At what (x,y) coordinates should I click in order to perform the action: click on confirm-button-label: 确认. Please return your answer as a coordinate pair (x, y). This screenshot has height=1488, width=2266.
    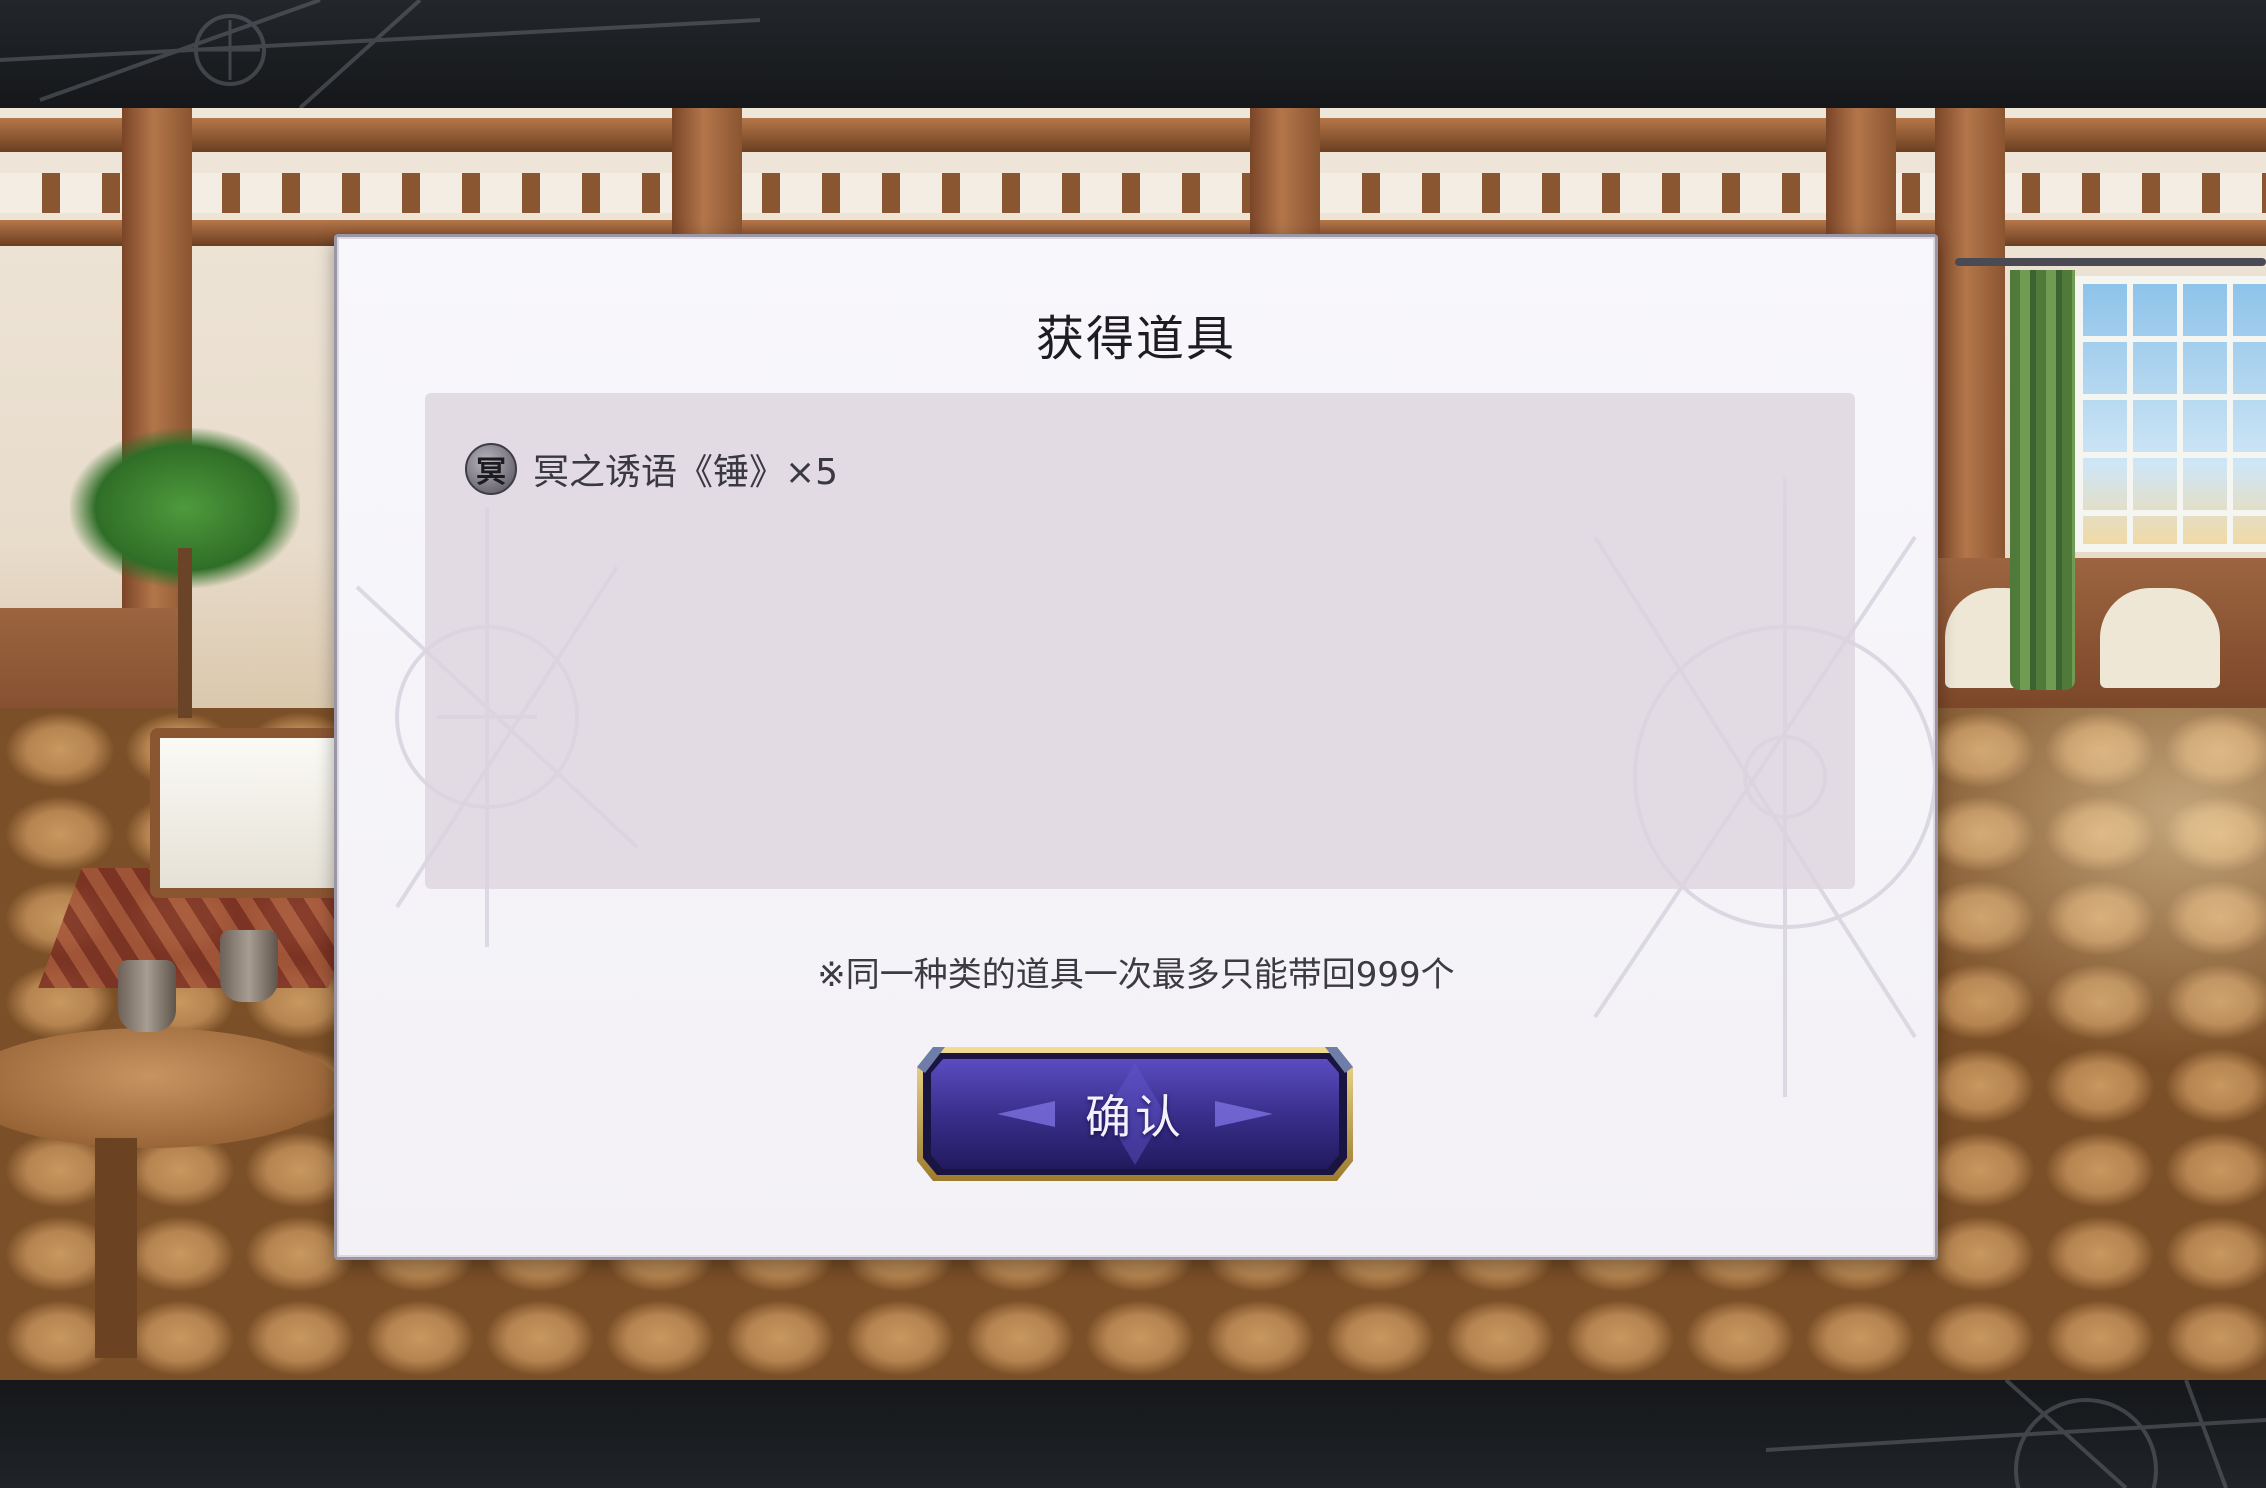
    Looking at the image, I should click on (1135, 1117).